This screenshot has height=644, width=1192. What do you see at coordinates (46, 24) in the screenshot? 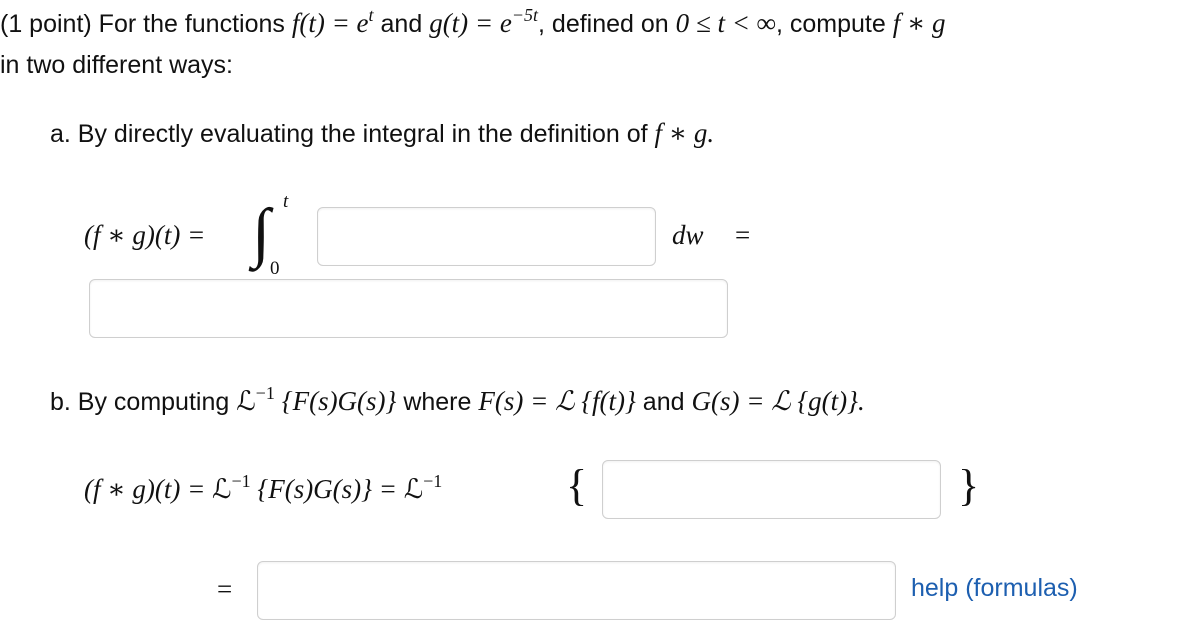
I see `points-label: (1 point)` at bounding box center [46, 24].